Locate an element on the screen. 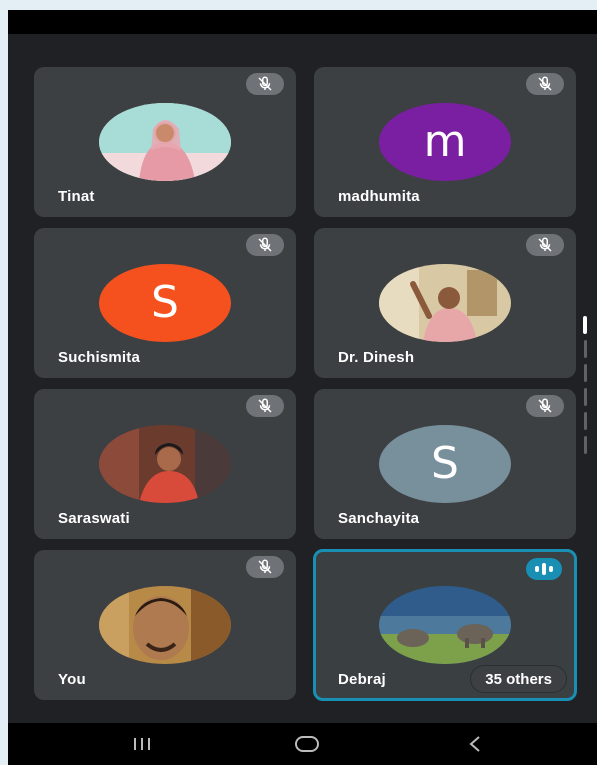 This screenshot has width=597, height=765. participant-name: Saraswati is located at coordinates (94, 518).